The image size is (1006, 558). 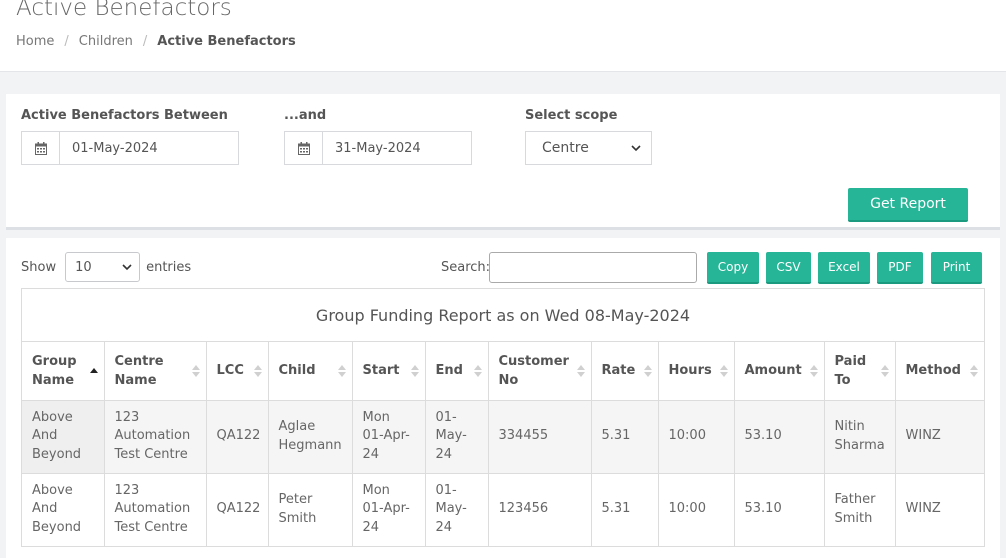 I want to click on to-date-label: ...and, so click(x=305, y=115).